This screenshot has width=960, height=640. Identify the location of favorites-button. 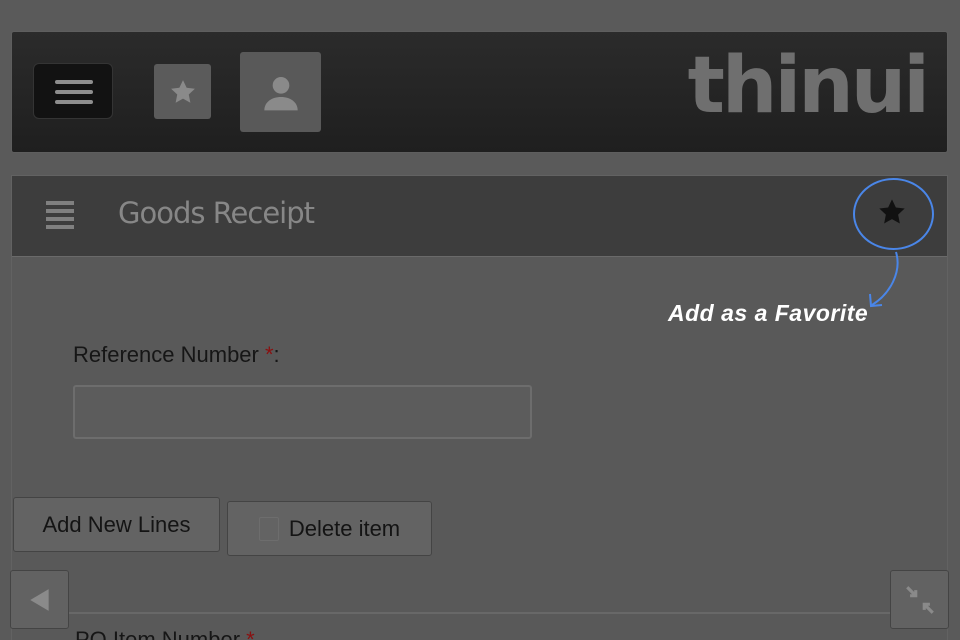
(182, 91).